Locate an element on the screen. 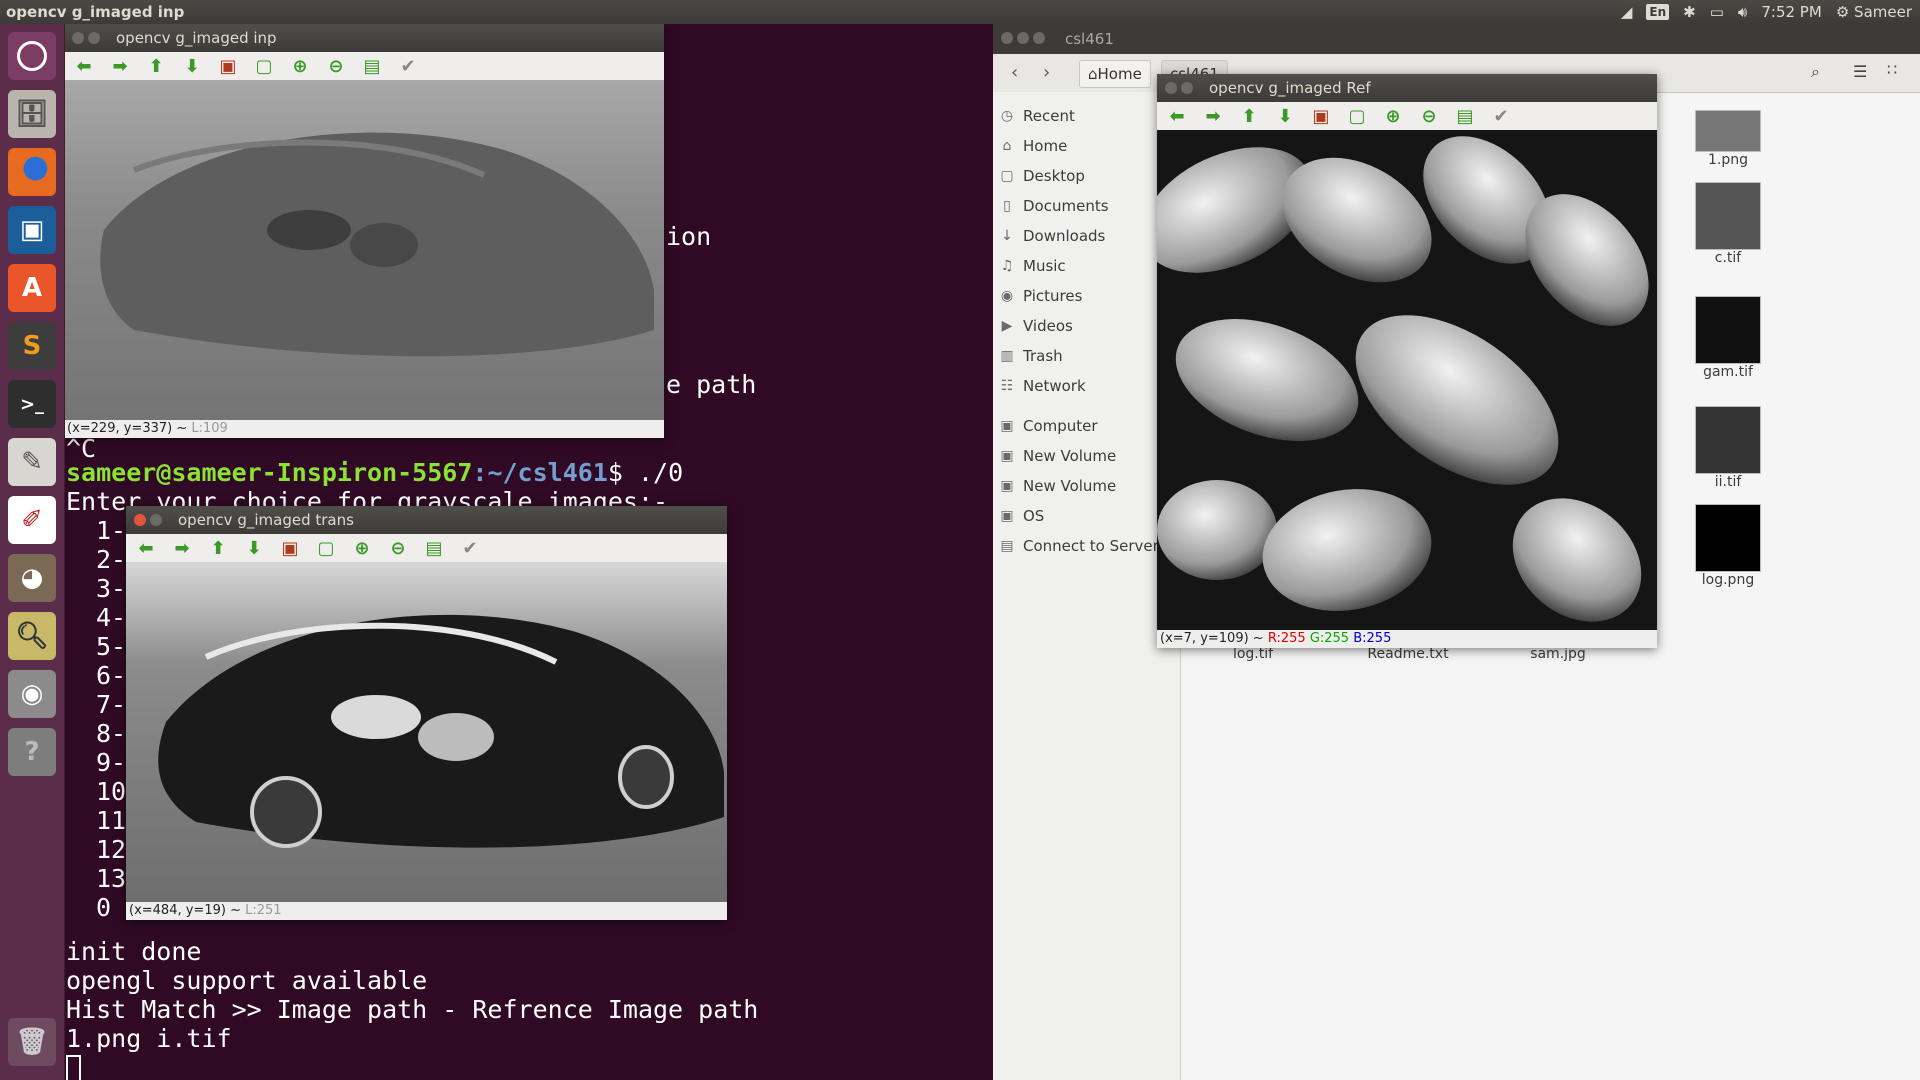 This screenshot has width=1920, height=1080. file-item: log.tif is located at coordinates (1253, 654).